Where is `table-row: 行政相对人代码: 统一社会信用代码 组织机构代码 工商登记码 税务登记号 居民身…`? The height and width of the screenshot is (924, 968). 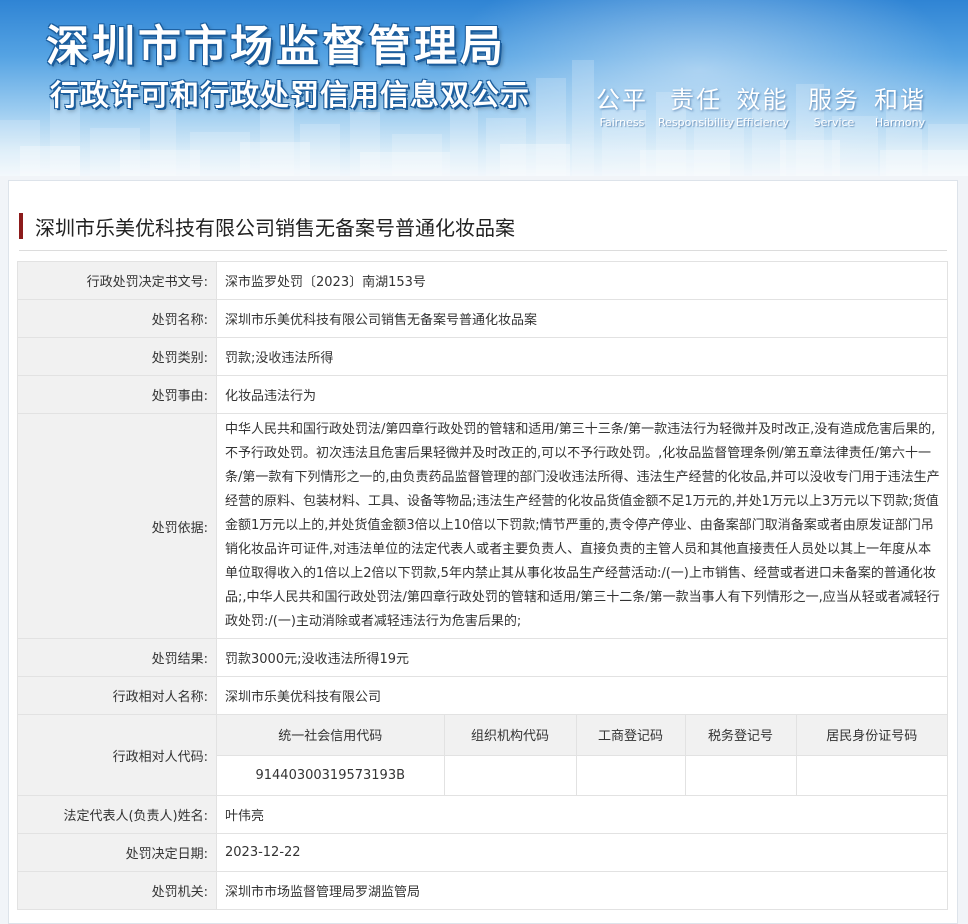
table-row: 行政相对人代码: 统一社会信用代码 组织机构代码 工商登记码 税务登记号 居民身… is located at coordinates (482, 755).